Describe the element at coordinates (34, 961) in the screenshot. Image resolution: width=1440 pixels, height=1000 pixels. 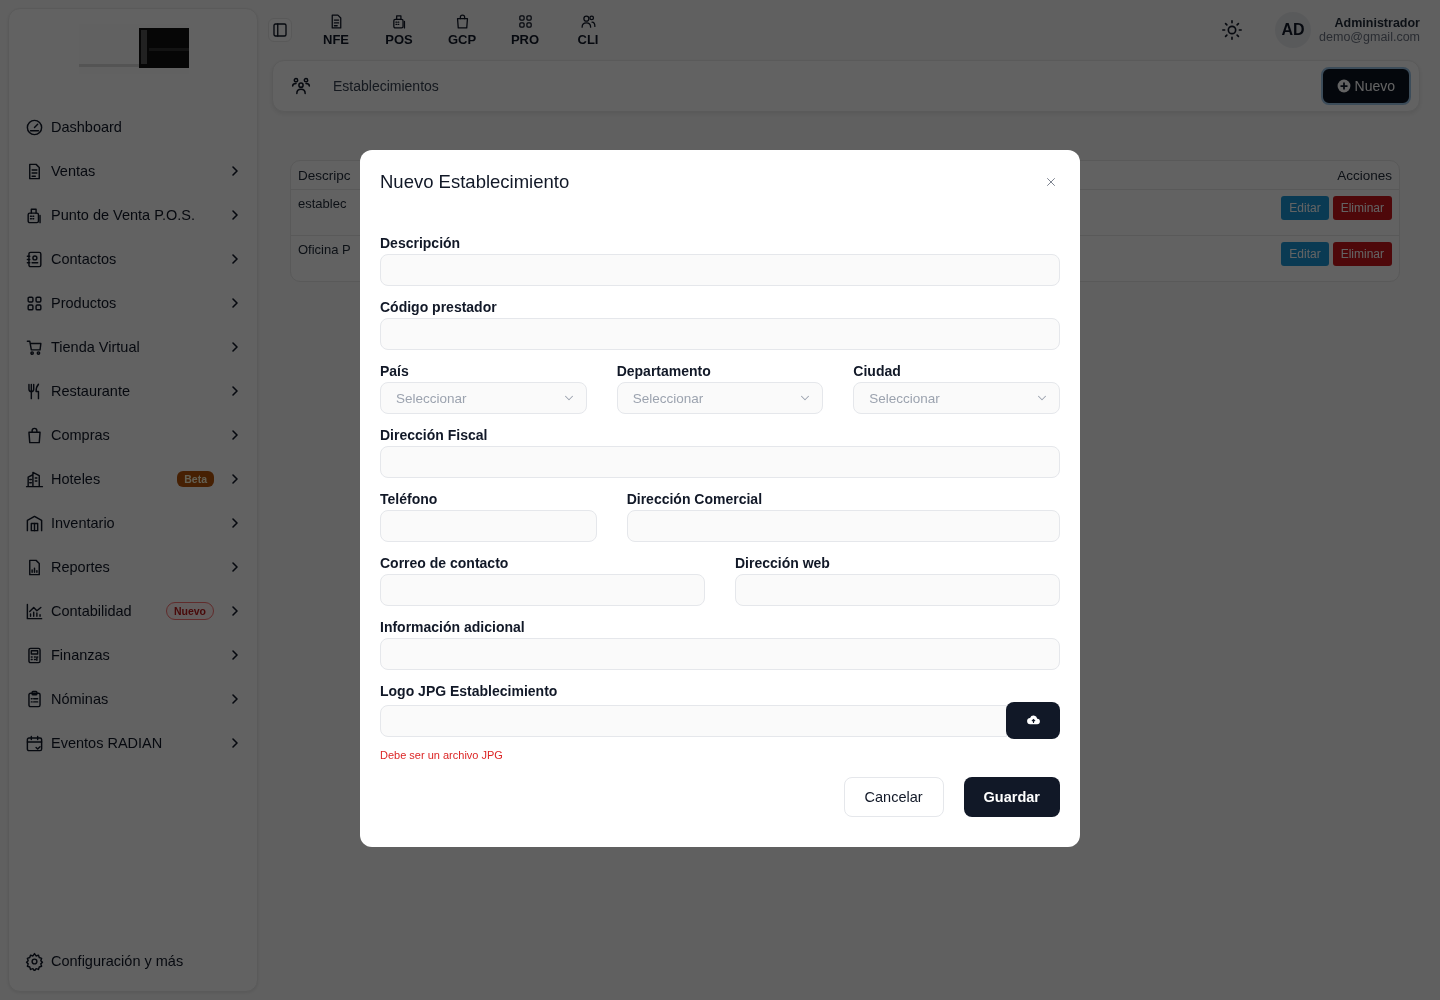
I see `settings-icon` at that location.